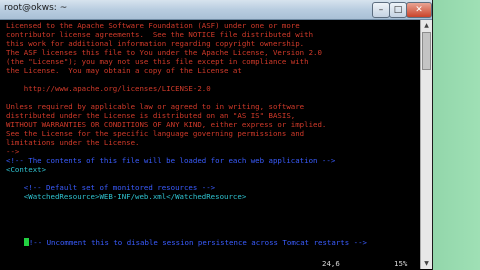 This screenshot has height=270, width=480. What do you see at coordinates (426, 144) in the screenshot?
I see `vertical-scrollbar: ▲ ▼` at bounding box center [426, 144].